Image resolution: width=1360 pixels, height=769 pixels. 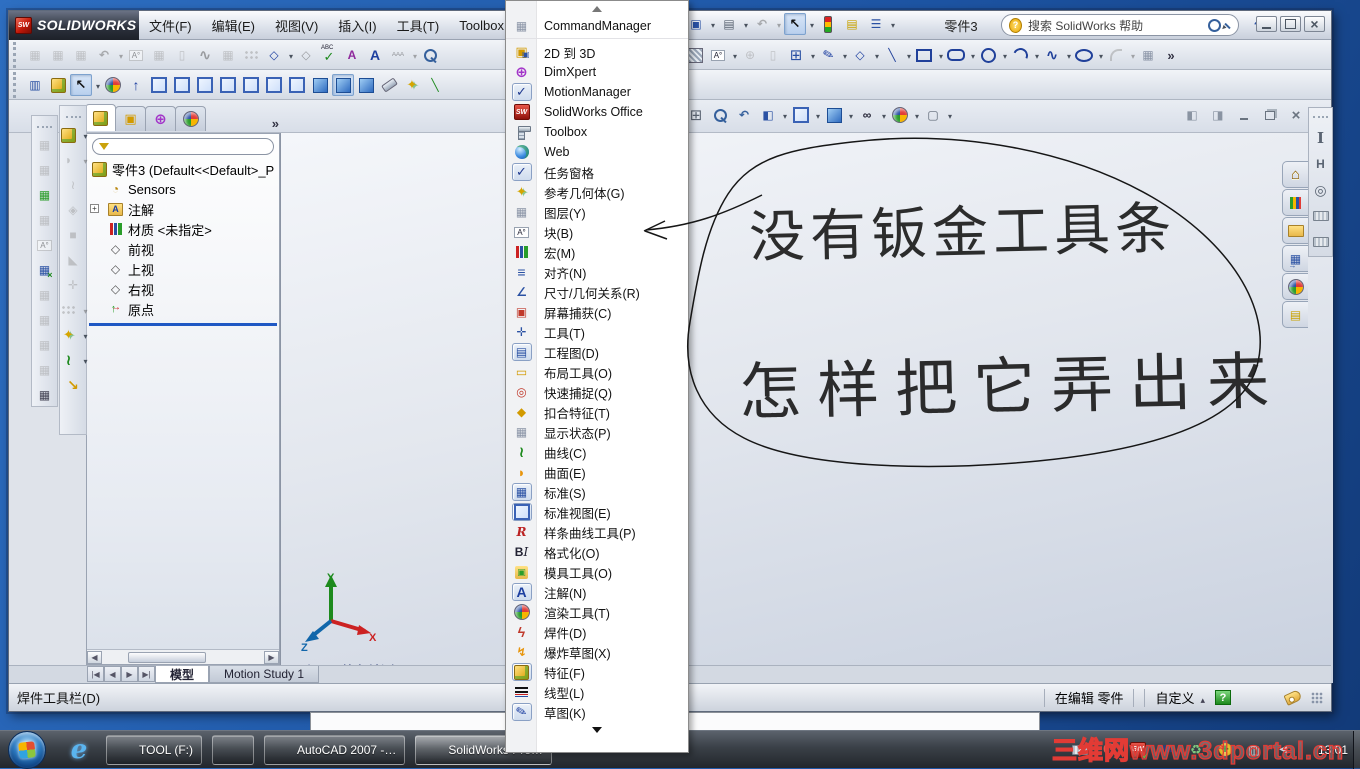 What do you see at coordinates (766, 24) in the screenshot?
I see `undo-icon` at bounding box center [766, 24].